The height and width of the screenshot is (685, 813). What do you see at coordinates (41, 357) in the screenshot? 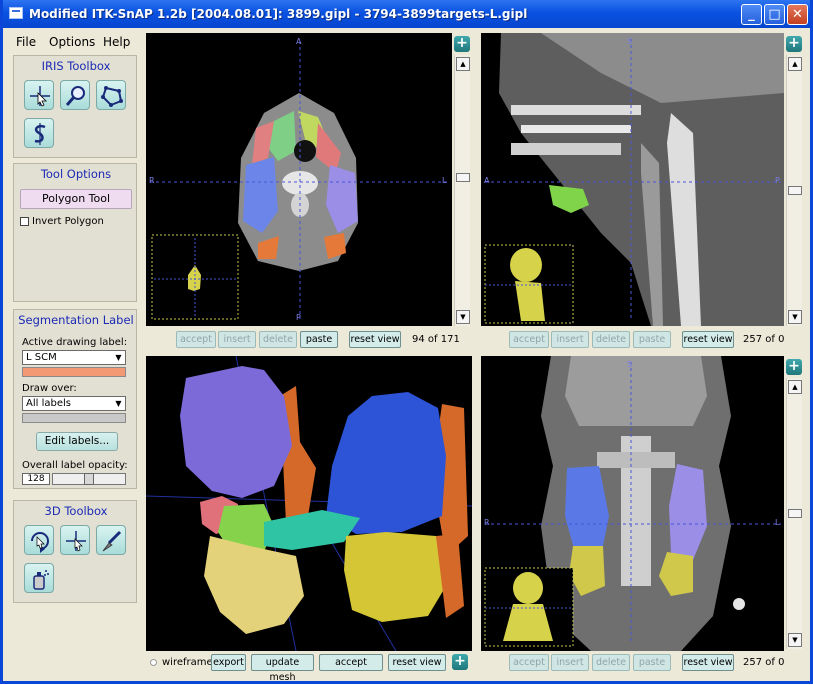
I see `active-label-value: L SCM` at bounding box center [41, 357].